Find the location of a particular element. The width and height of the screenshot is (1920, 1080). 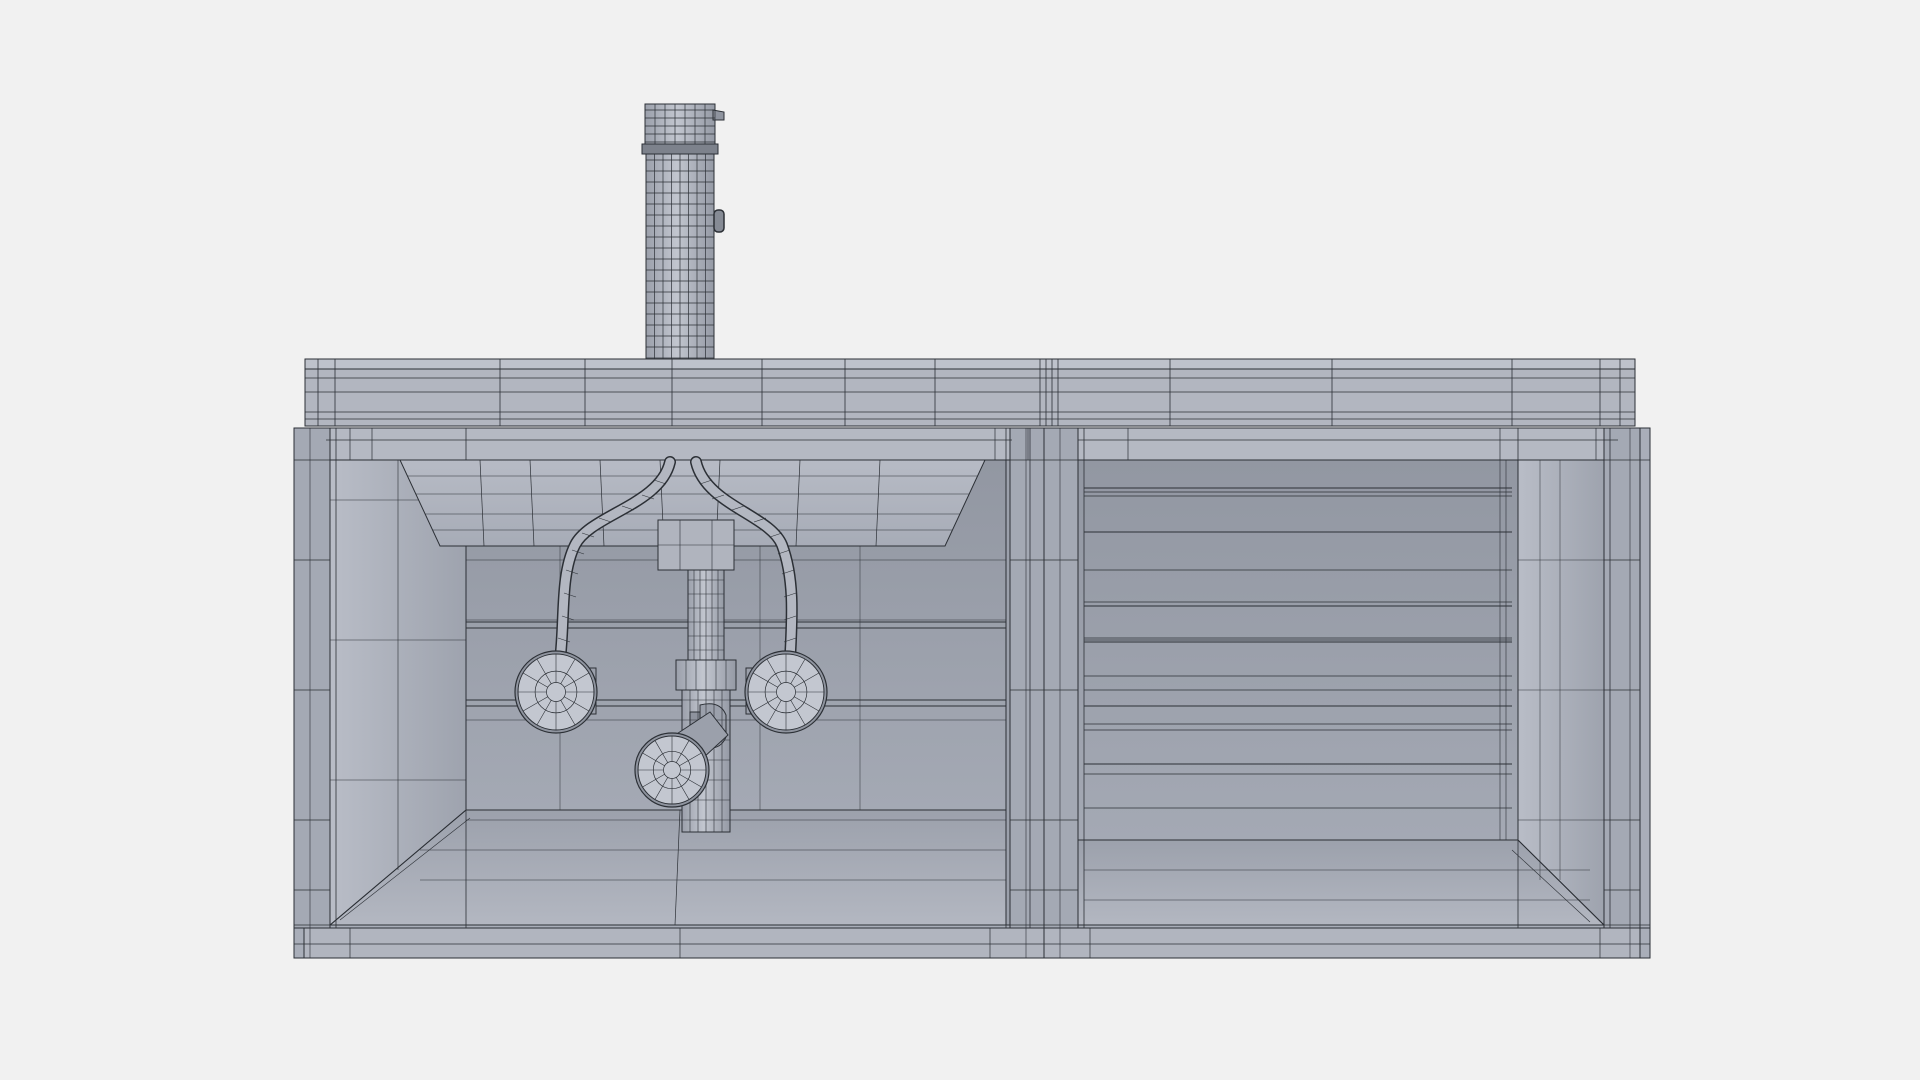

countertop is located at coordinates (970, 392).